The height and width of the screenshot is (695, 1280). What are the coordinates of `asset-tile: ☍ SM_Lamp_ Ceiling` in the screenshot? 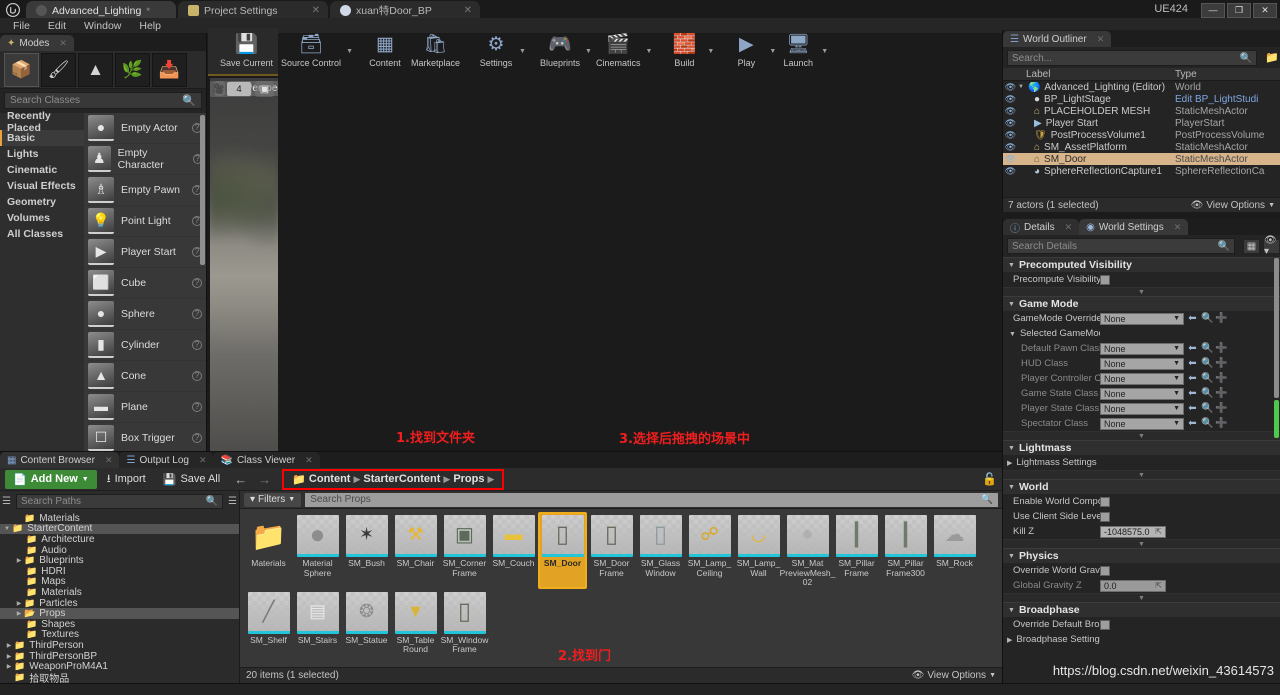 It's located at (709, 550).